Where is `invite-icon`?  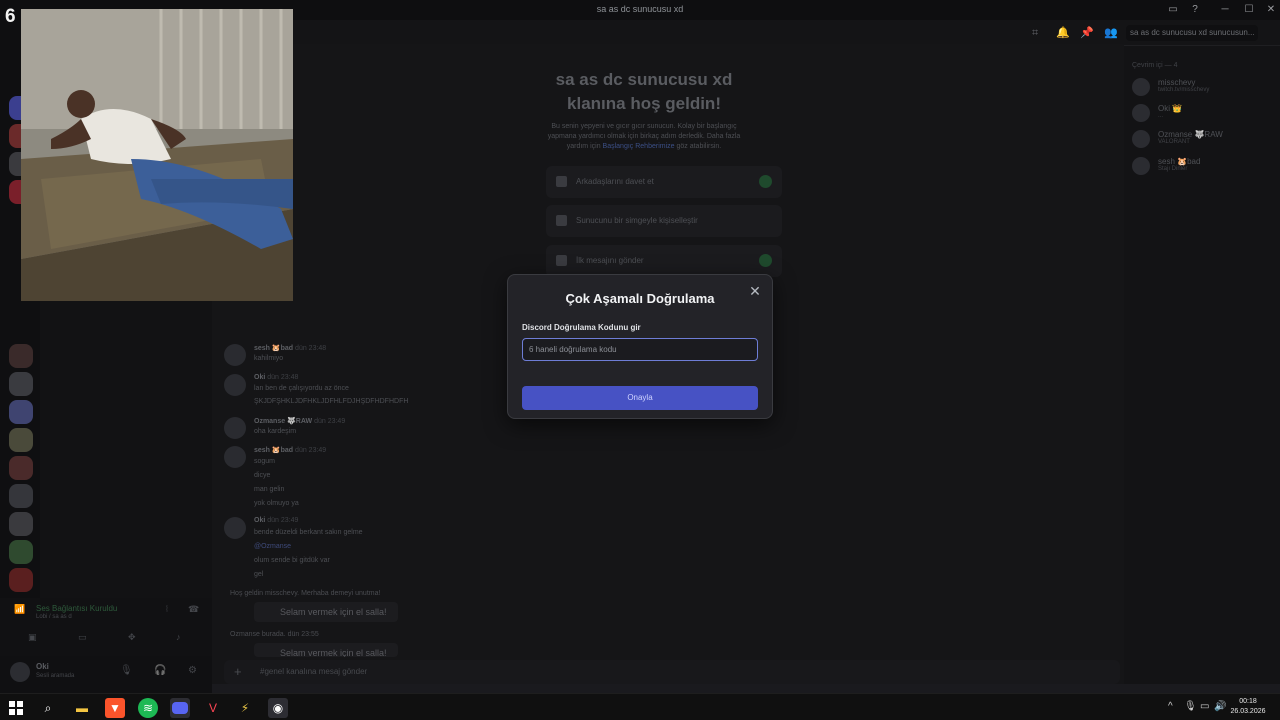 invite-icon is located at coordinates (561, 181).